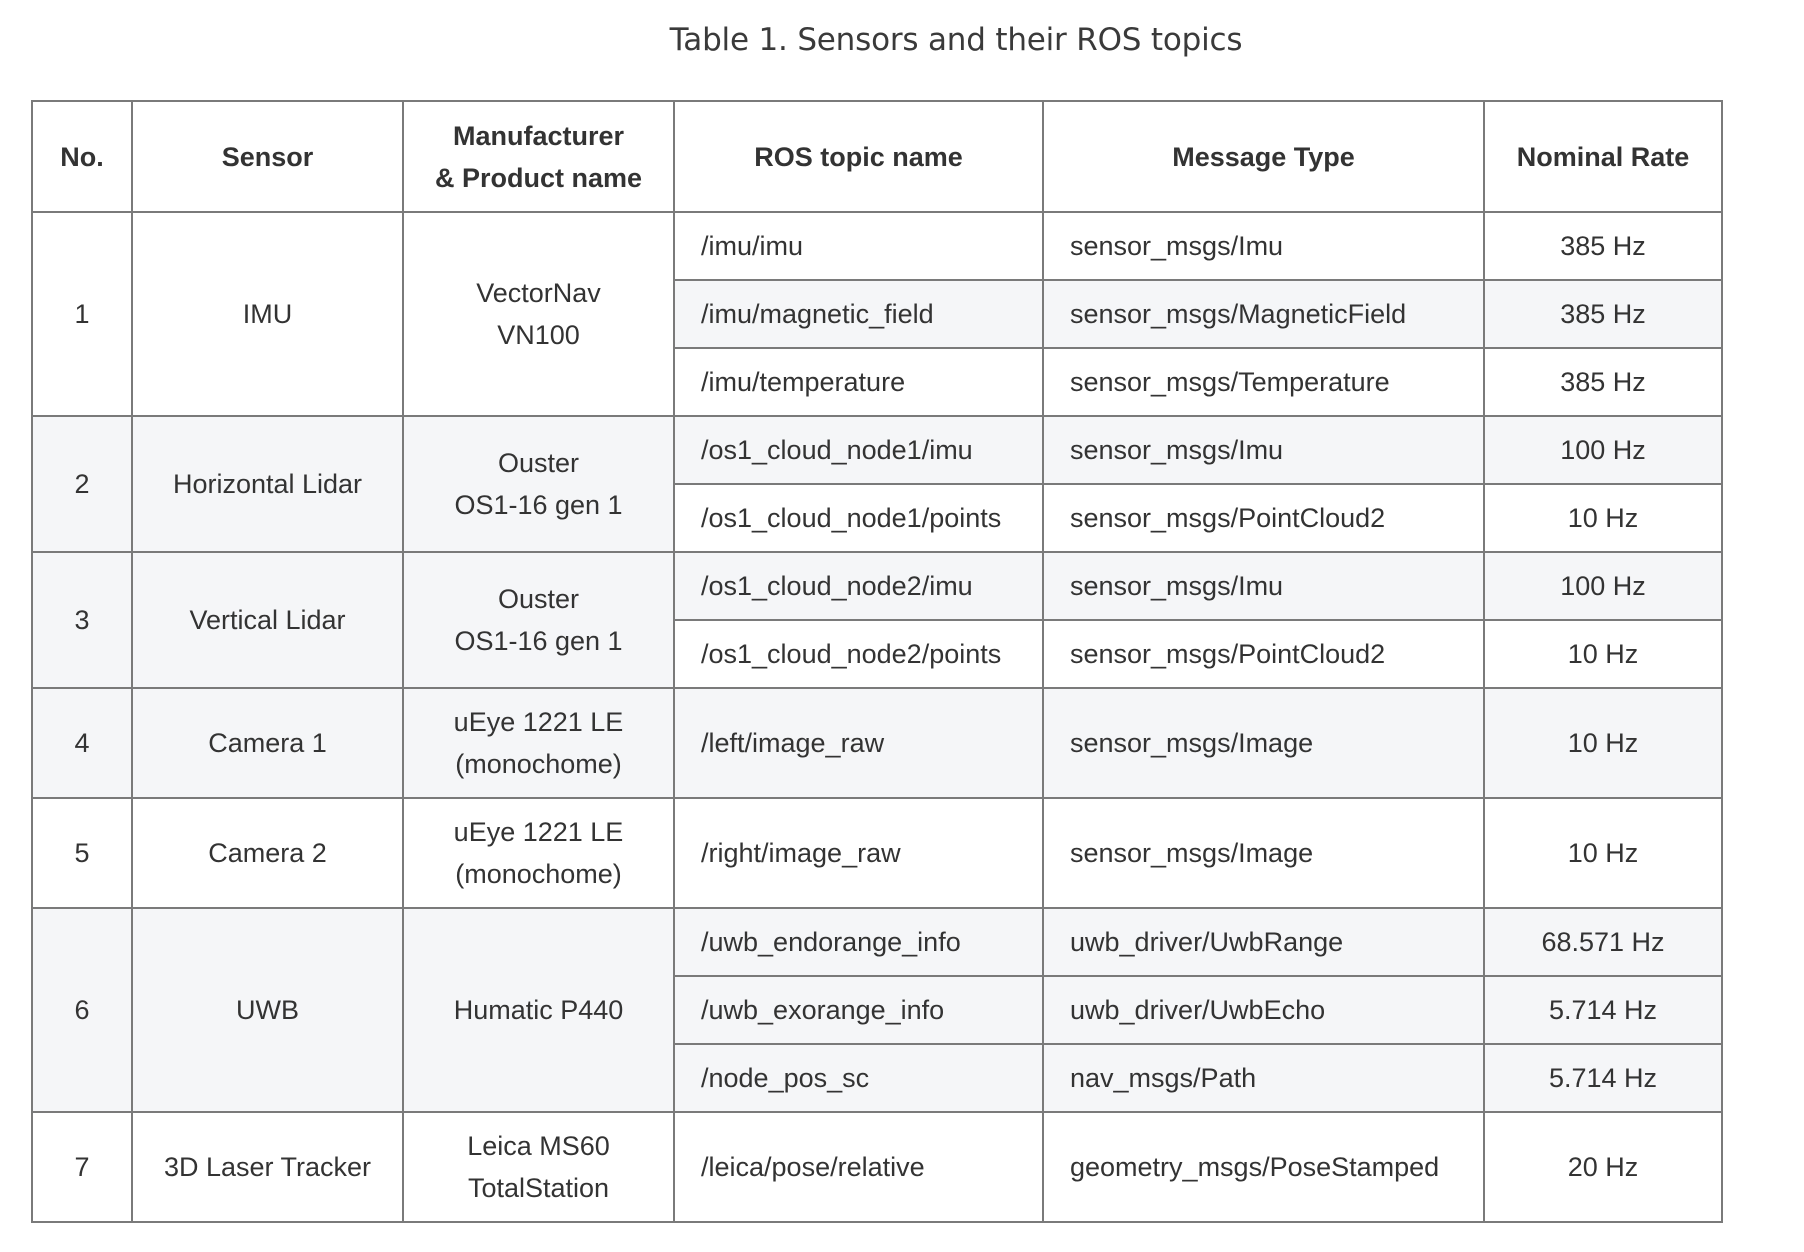 The image size is (1804, 1252). Describe the element at coordinates (858, 1078) in the screenshot. I see `cell-topic: /node_pos_sc` at that location.